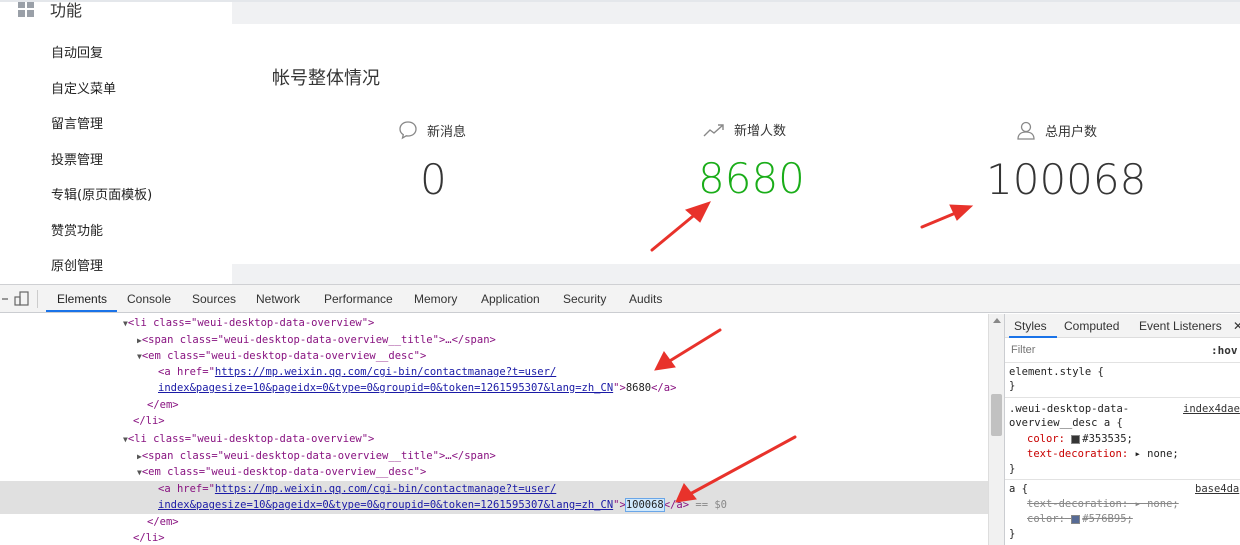 This screenshot has width=1240, height=545. I want to click on sidebar-section-title: 功能, so click(66, 10).